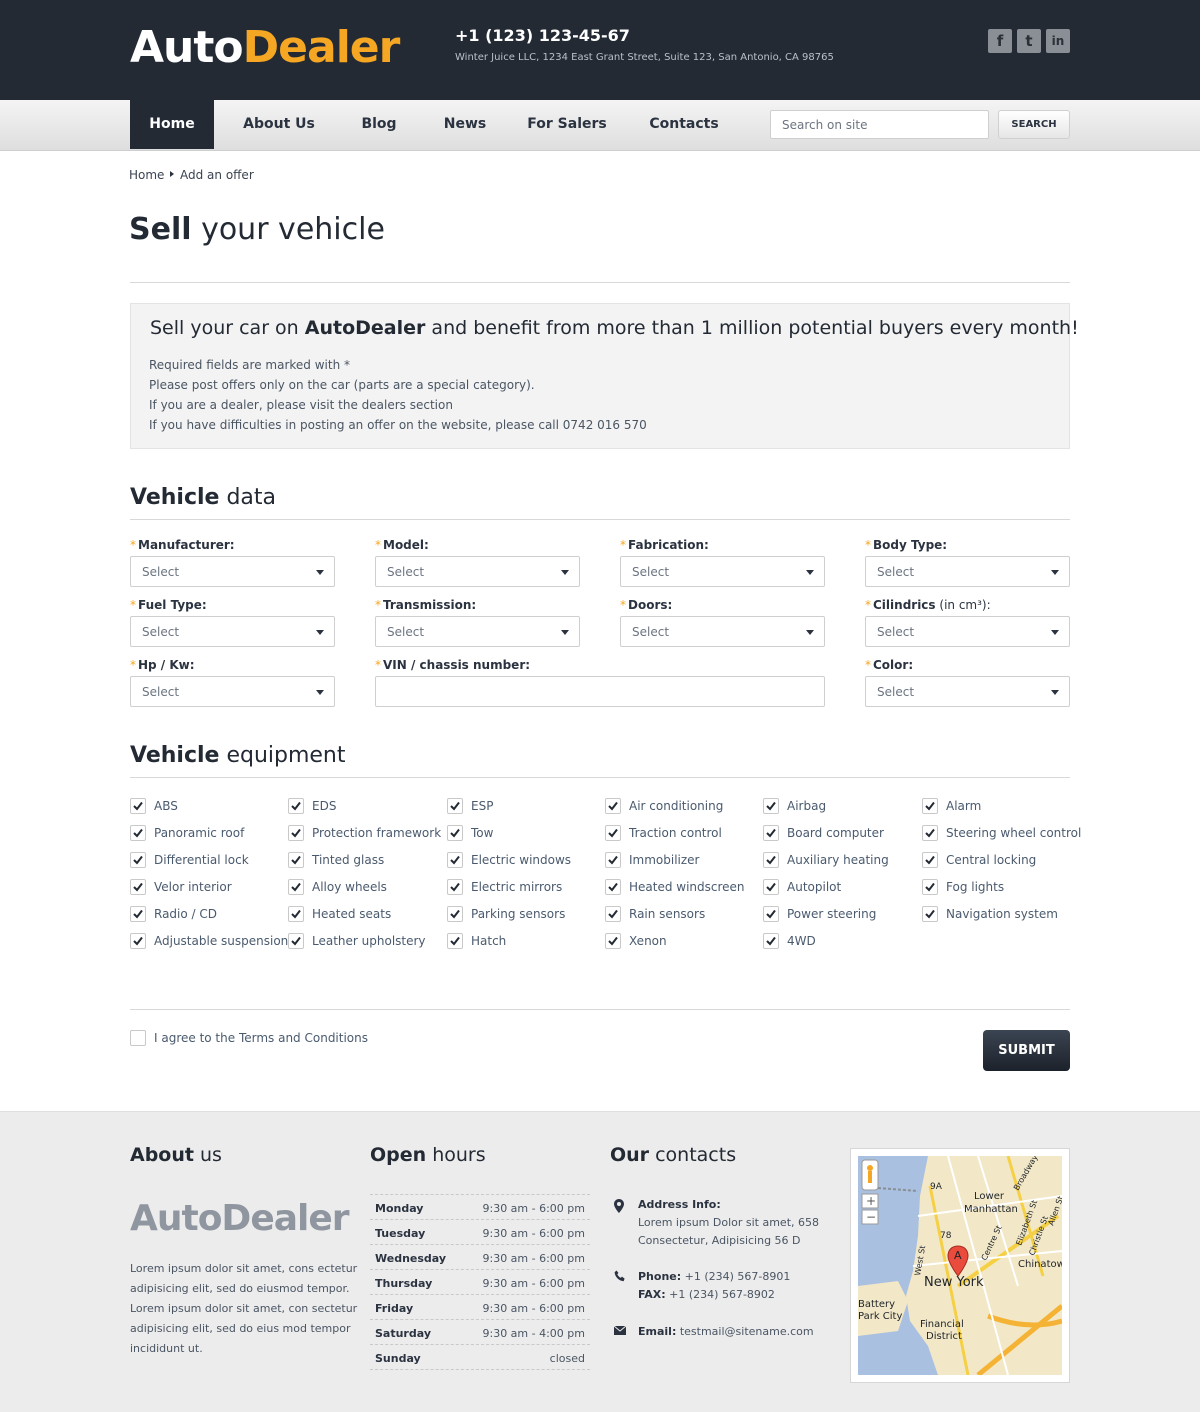  Describe the element at coordinates (1000, 41) in the screenshot. I see `facebook-icon: f` at that location.